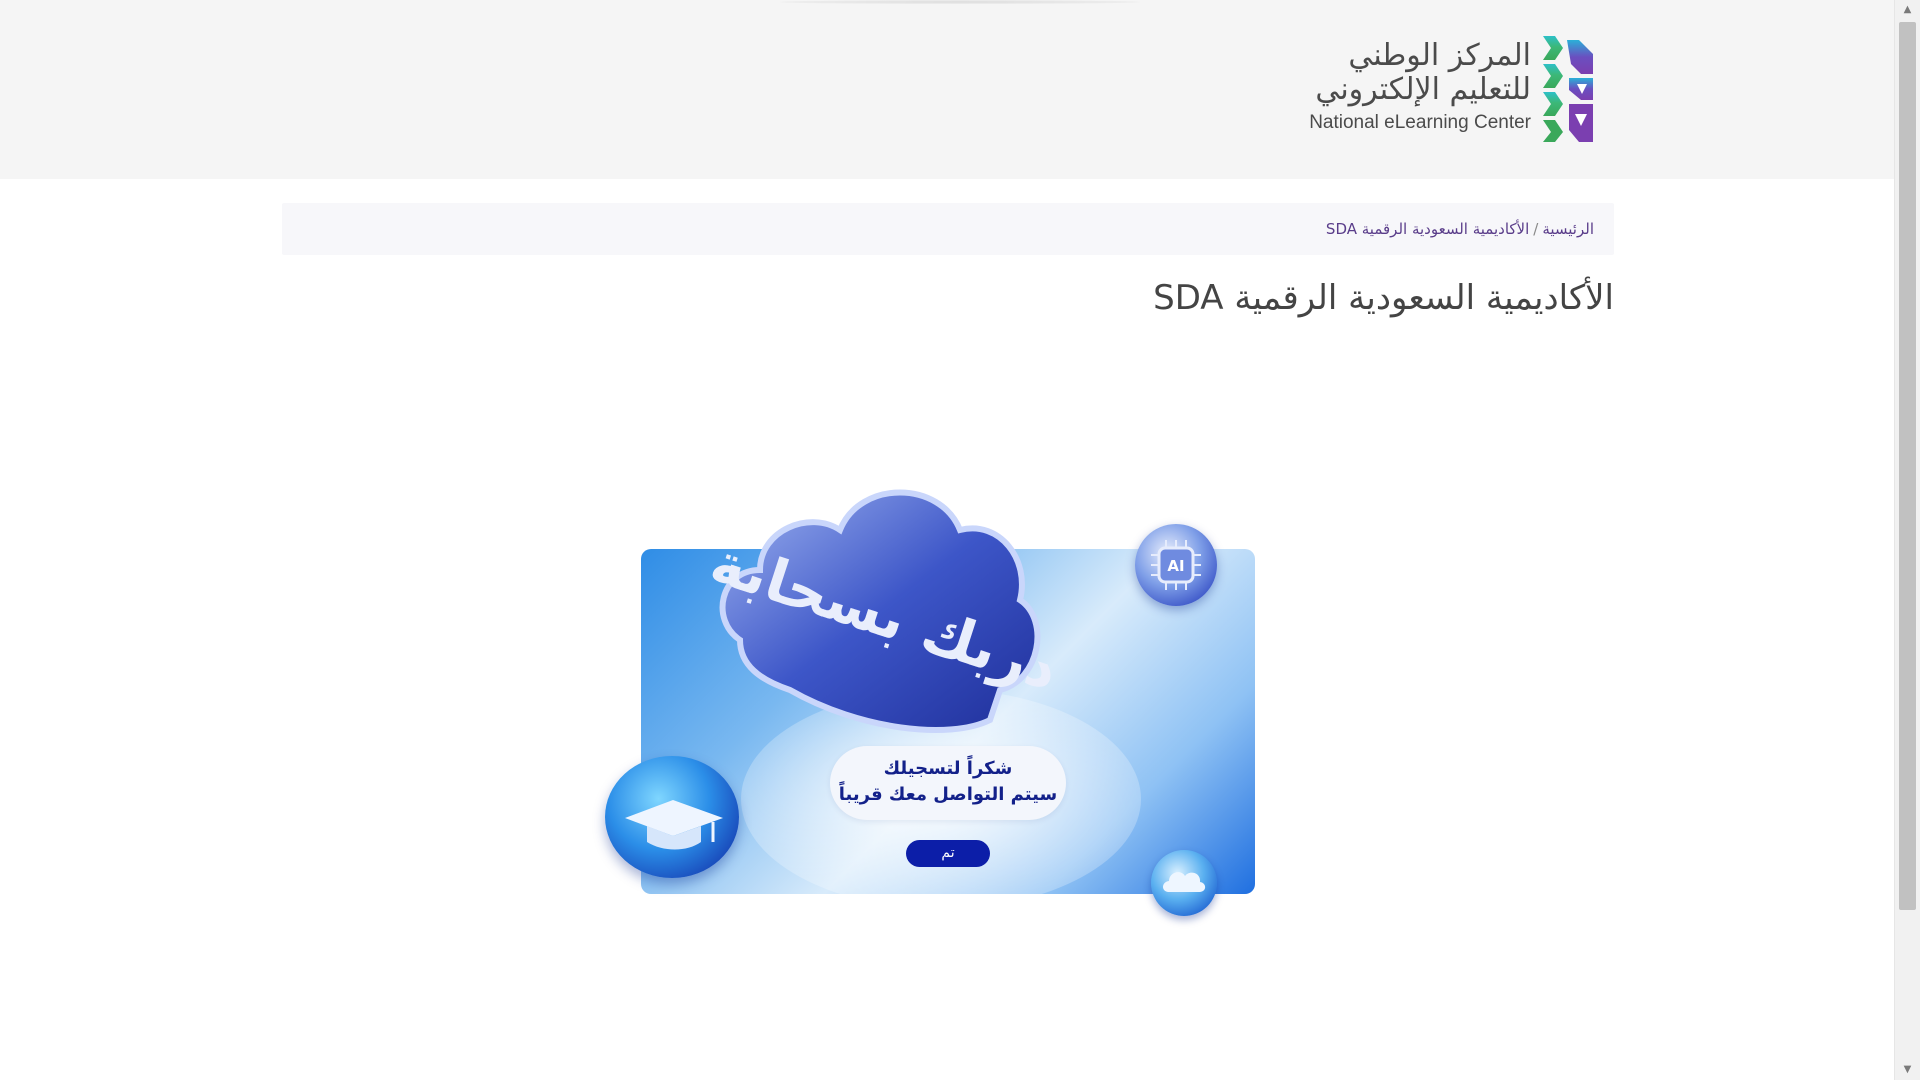 This screenshot has height=1080, width=1920. I want to click on graduation-cap-icon, so click(674, 825).